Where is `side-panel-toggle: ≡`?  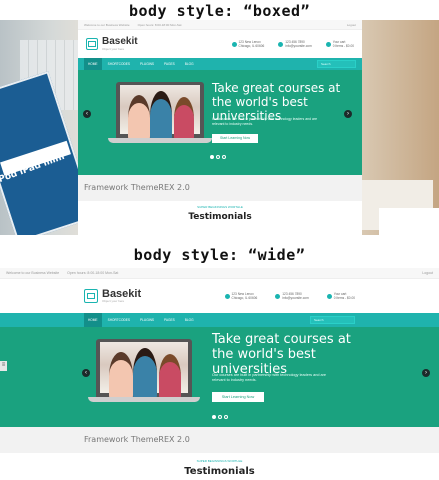 side-panel-toggle: ≡ is located at coordinates (3, 366).